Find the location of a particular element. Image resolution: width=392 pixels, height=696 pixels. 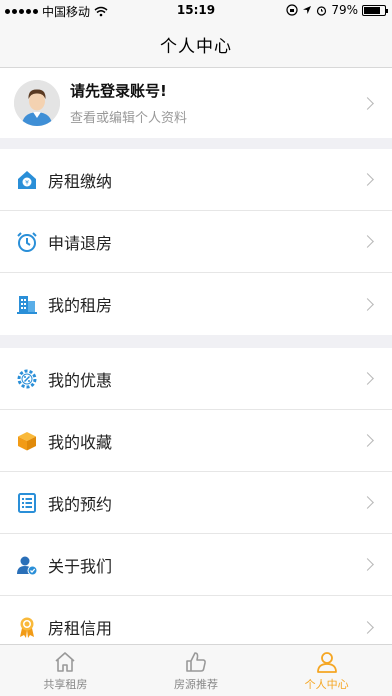

person-icon is located at coordinates (326, 662).